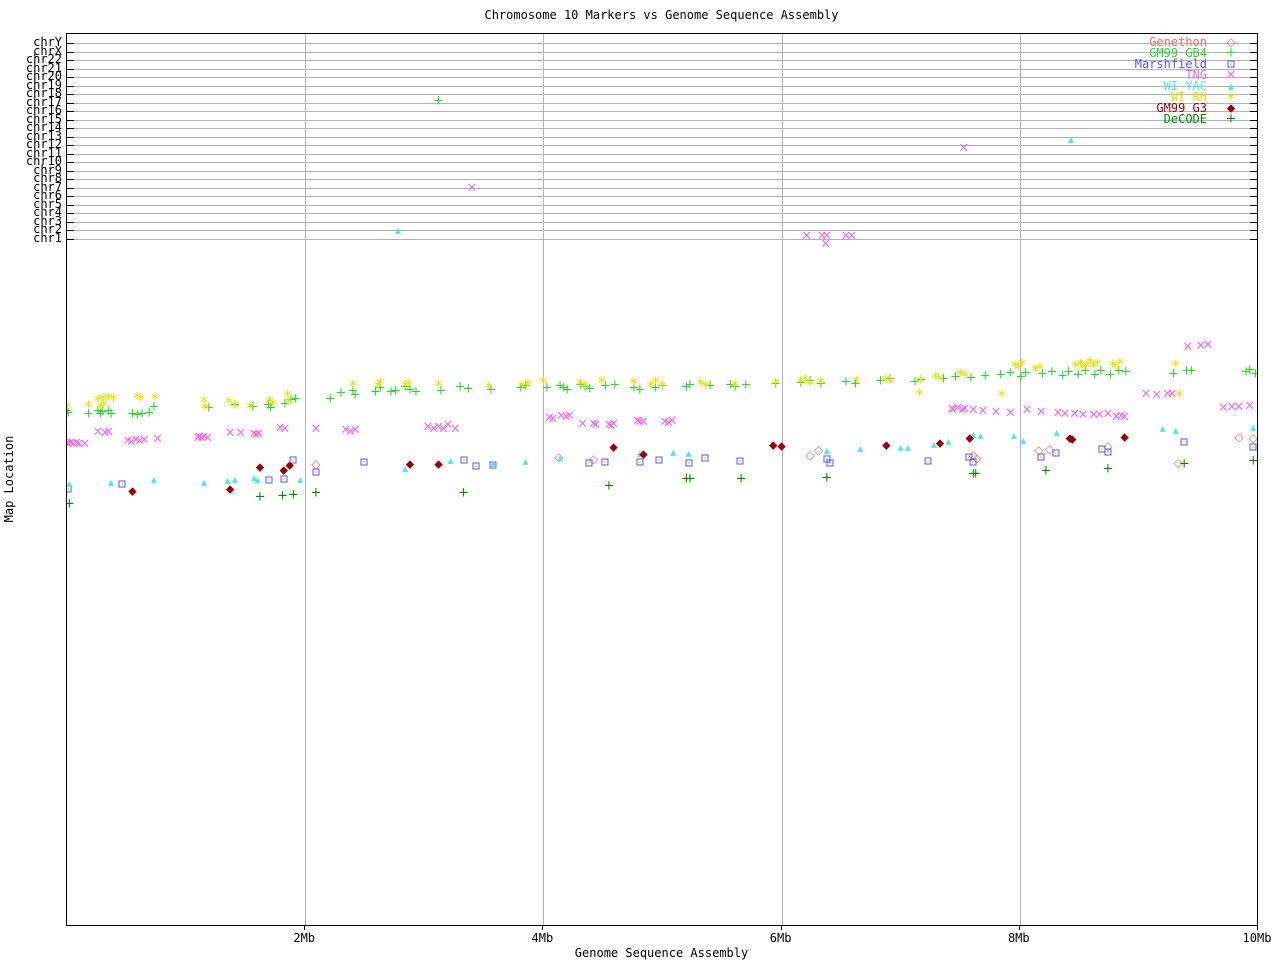 The image size is (1280, 960). What do you see at coordinates (1018, 938) in the screenshot?
I see `x-tick-label: 8Mb` at bounding box center [1018, 938].